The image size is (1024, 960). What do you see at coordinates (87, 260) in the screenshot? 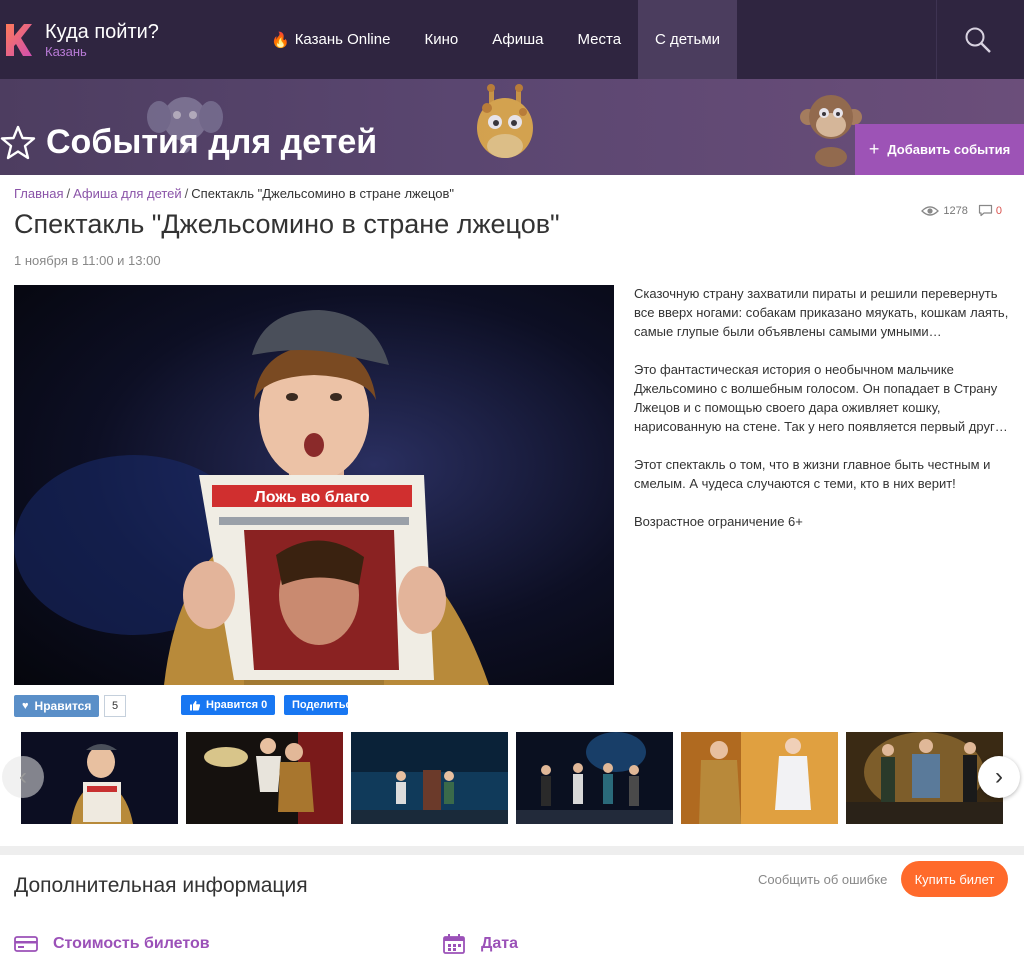
I see `event-date: 1 ноября в 11:00 и 13:00` at bounding box center [87, 260].